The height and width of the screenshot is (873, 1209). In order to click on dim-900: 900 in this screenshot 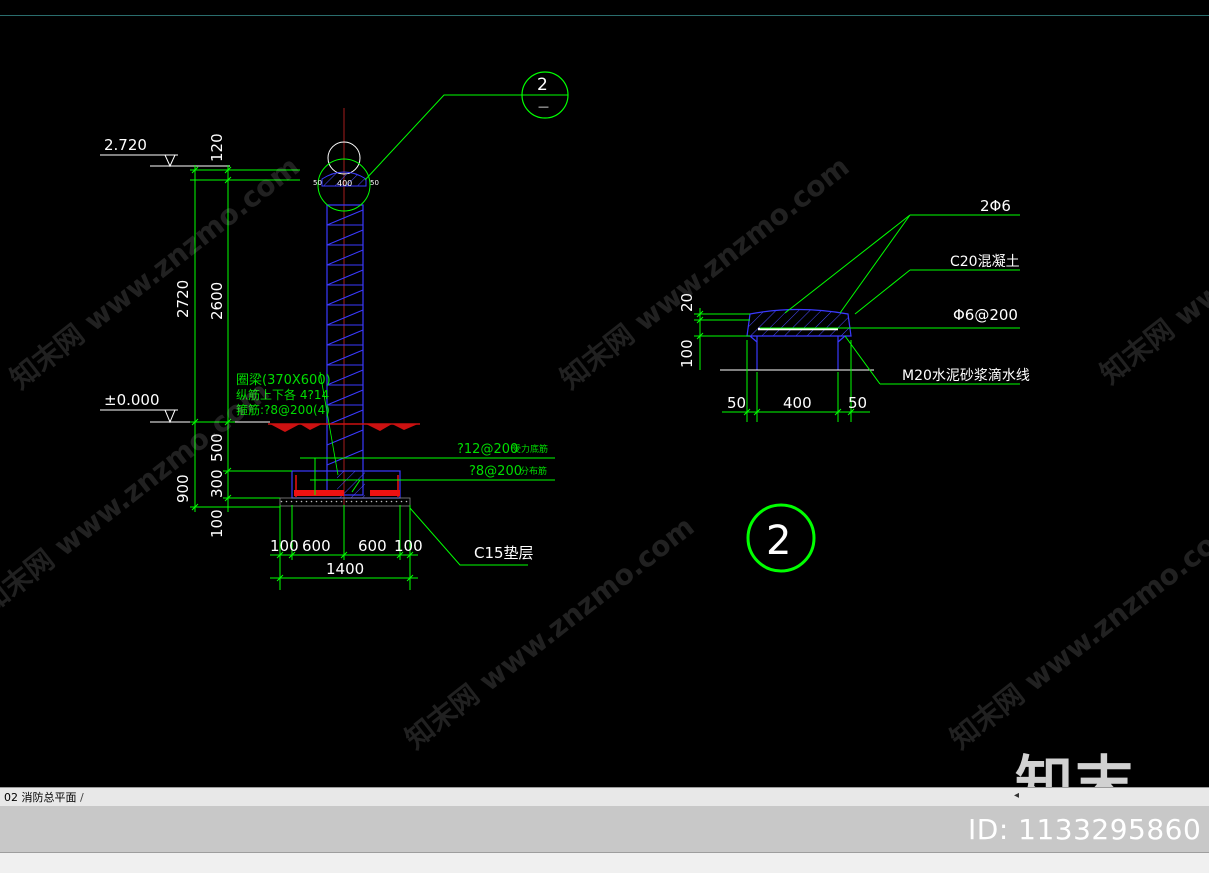, I will do `click(183, 488)`.